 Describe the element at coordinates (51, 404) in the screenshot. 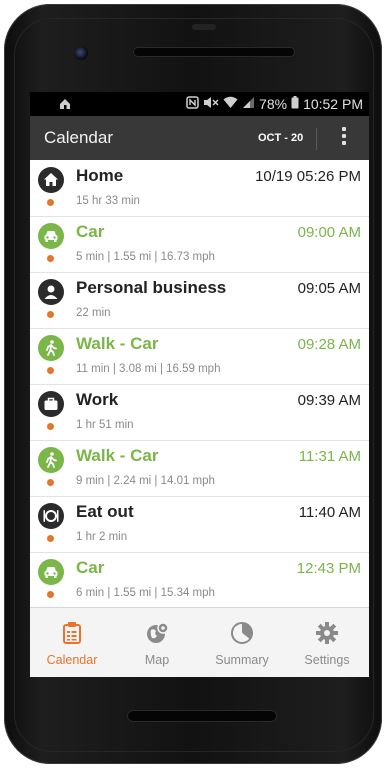

I see `briefcase-icon` at that location.